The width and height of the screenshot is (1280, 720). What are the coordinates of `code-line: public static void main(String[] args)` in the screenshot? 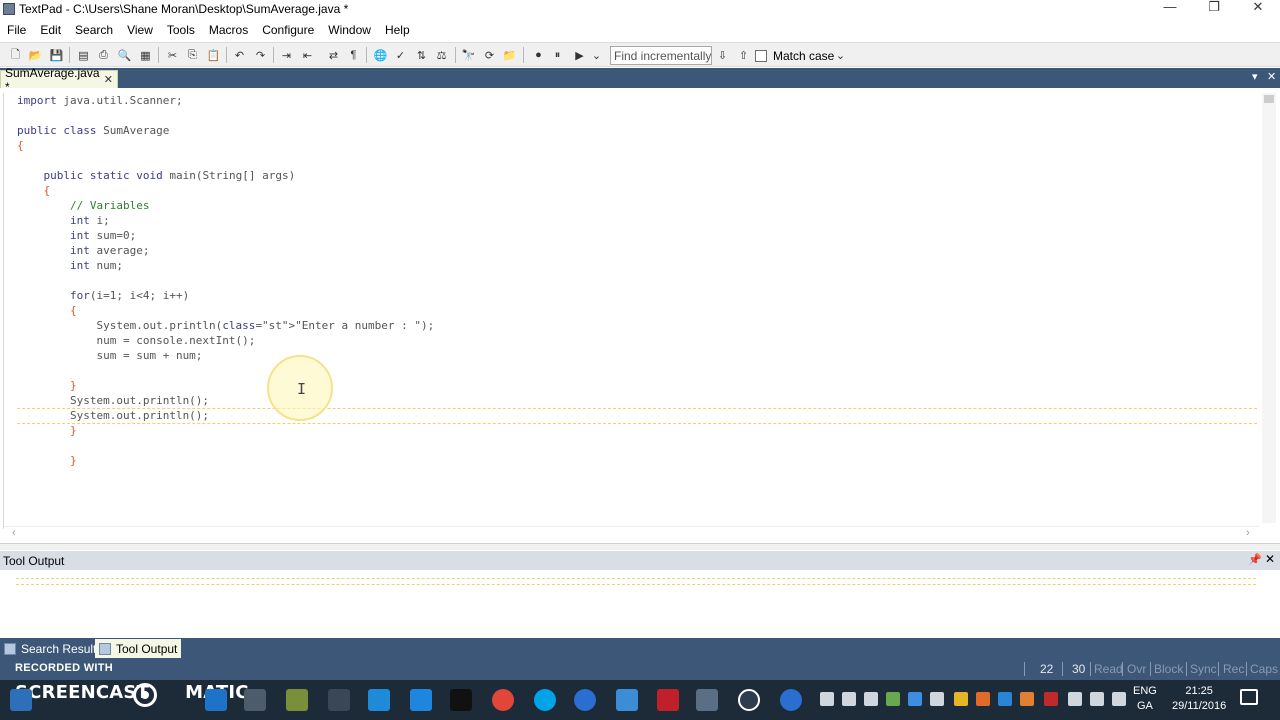 It's located at (637, 175).